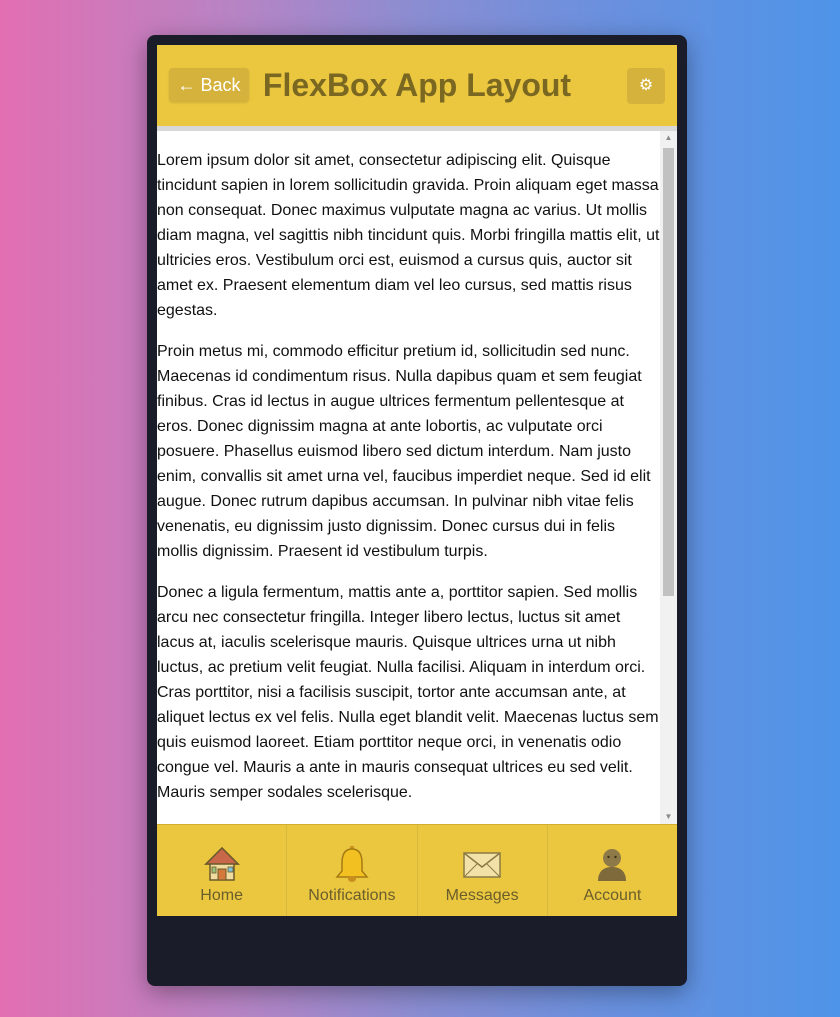  What do you see at coordinates (221, 863) in the screenshot?
I see `house-icon` at bounding box center [221, 863].